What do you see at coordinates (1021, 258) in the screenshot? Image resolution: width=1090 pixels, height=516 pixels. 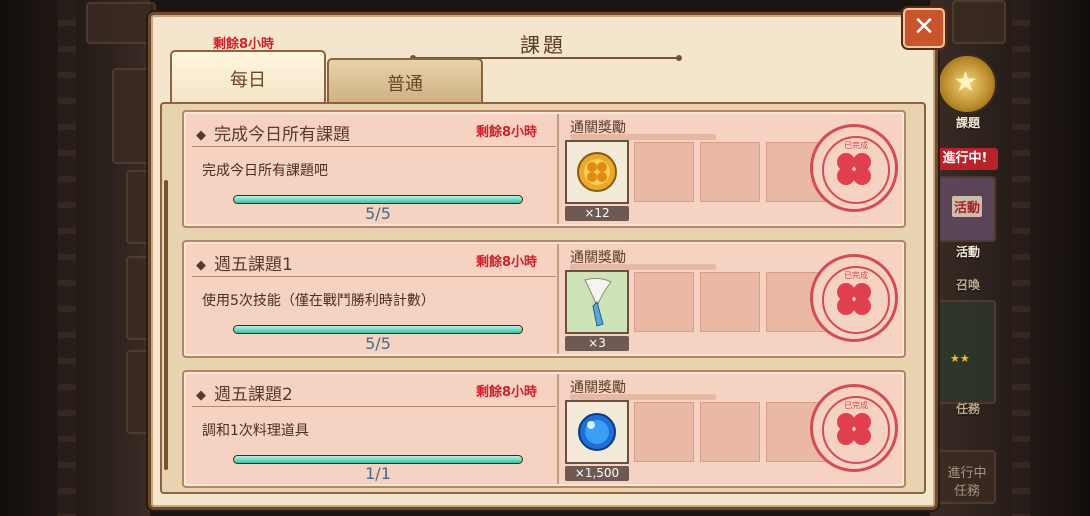 I see `ornament-right` at bounding box center [1021, 258].